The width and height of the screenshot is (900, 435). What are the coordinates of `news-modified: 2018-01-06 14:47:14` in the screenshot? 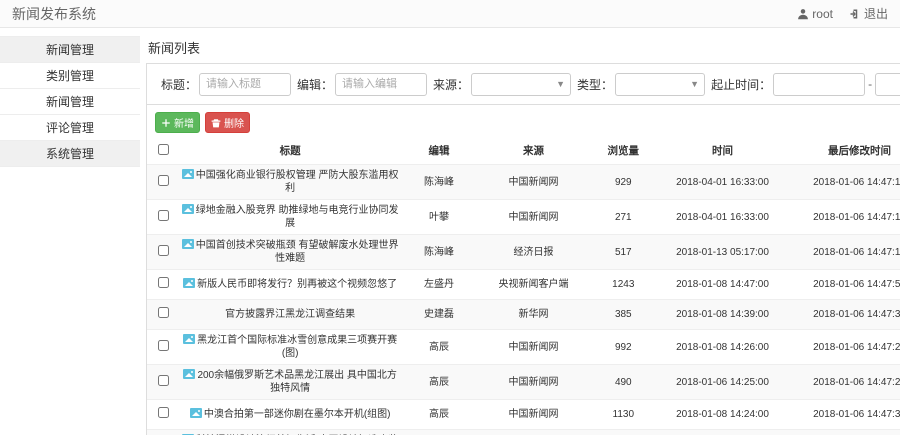 It's located at (844, 217).